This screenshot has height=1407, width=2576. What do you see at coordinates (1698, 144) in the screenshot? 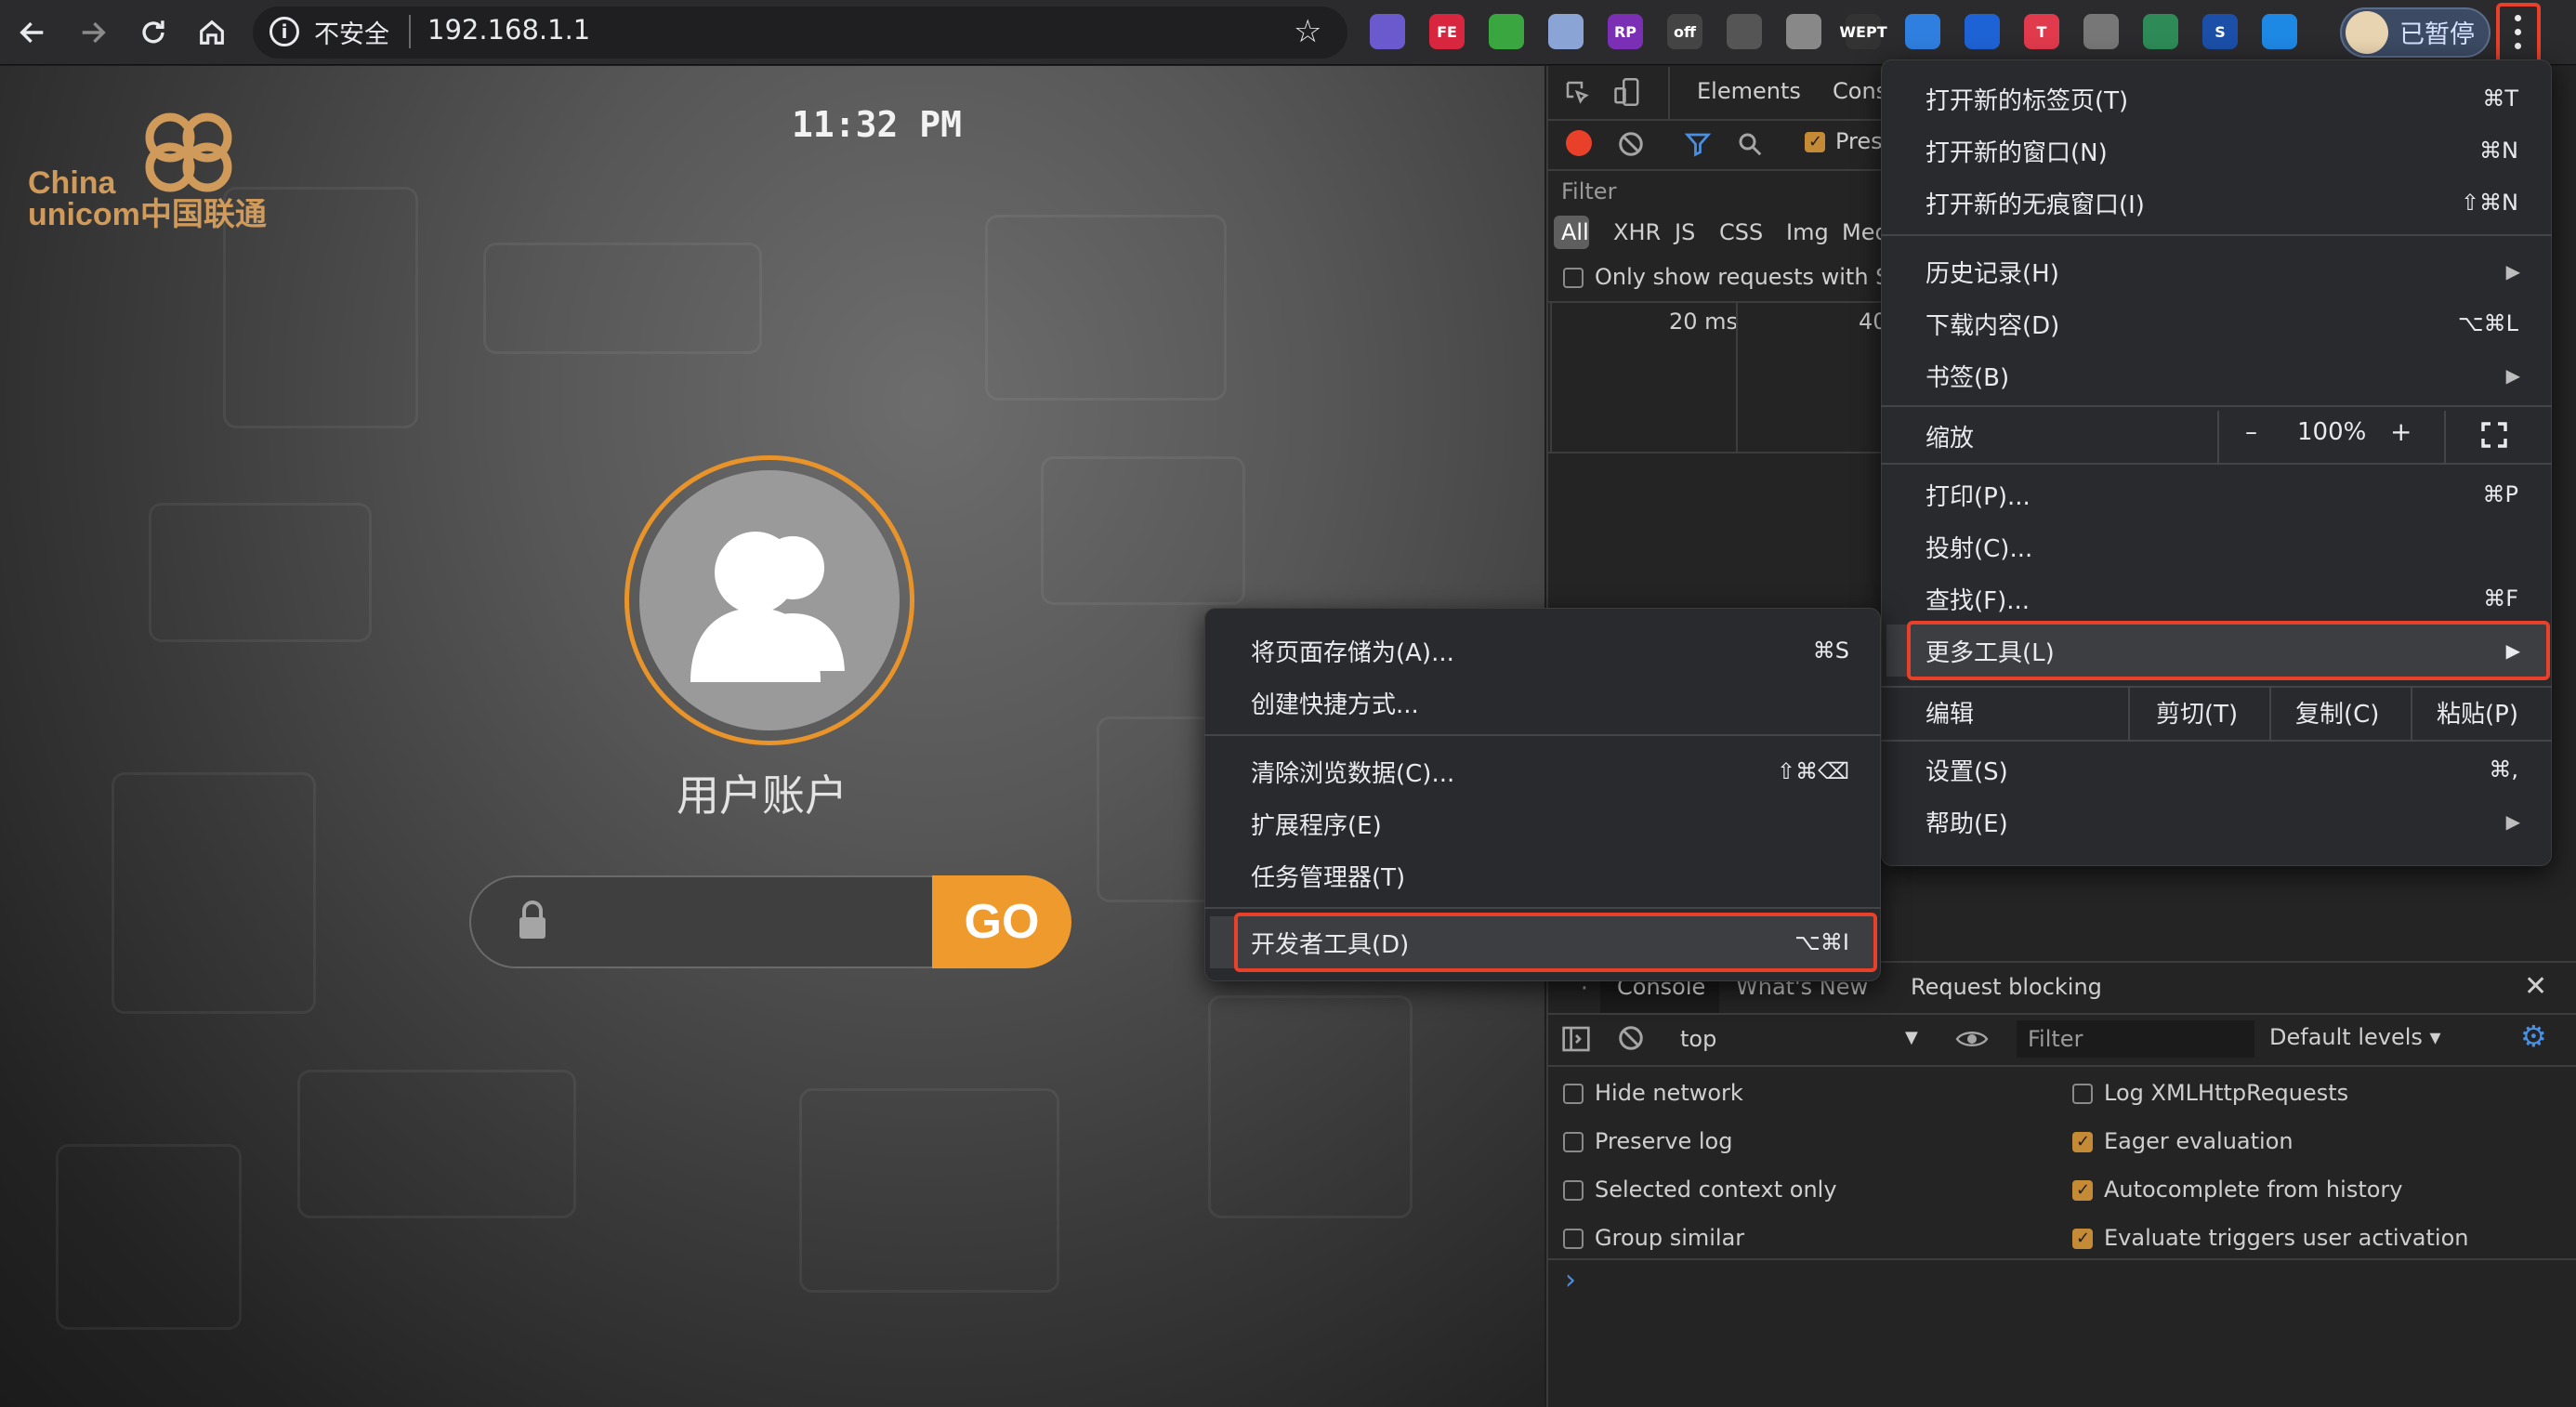
I see `filter-icon` at bounding box center [1698, 144].